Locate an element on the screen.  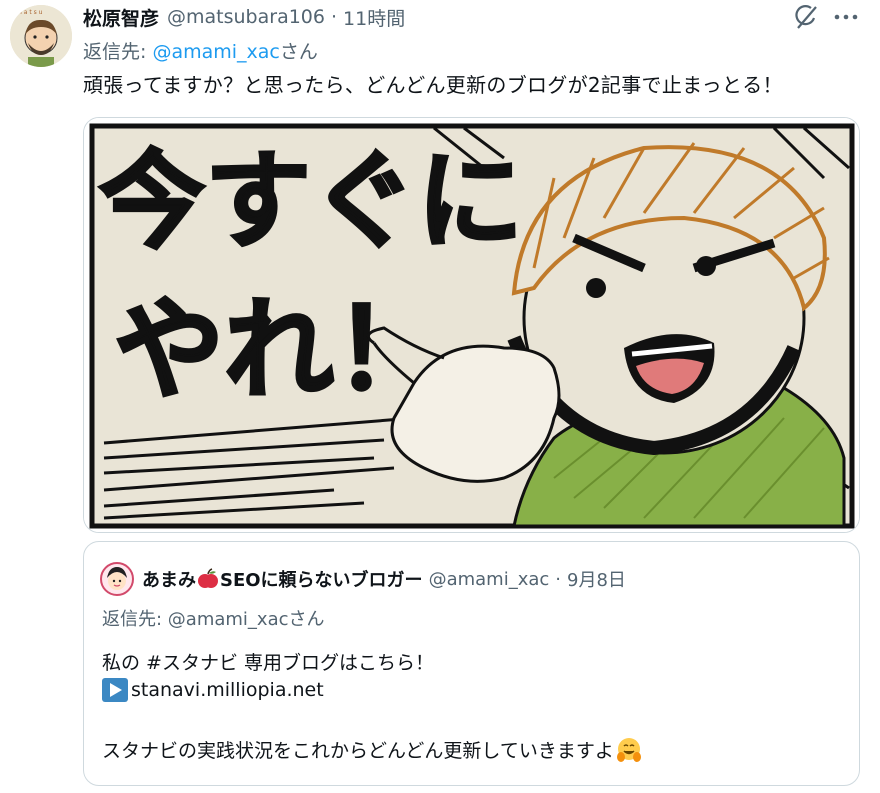
author-avatar: m a t s u is located at coordinates (41, 36).